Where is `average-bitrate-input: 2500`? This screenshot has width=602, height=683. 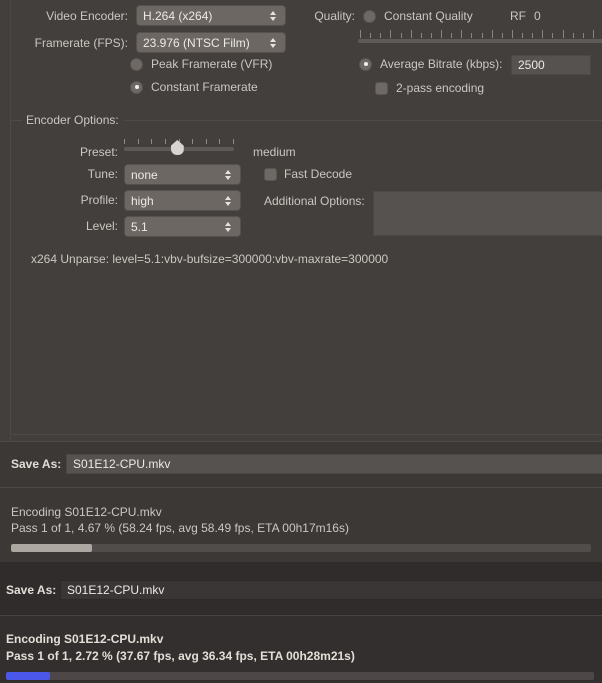
average-bitrate-input: 2500 is located at coordinates (551, 65).